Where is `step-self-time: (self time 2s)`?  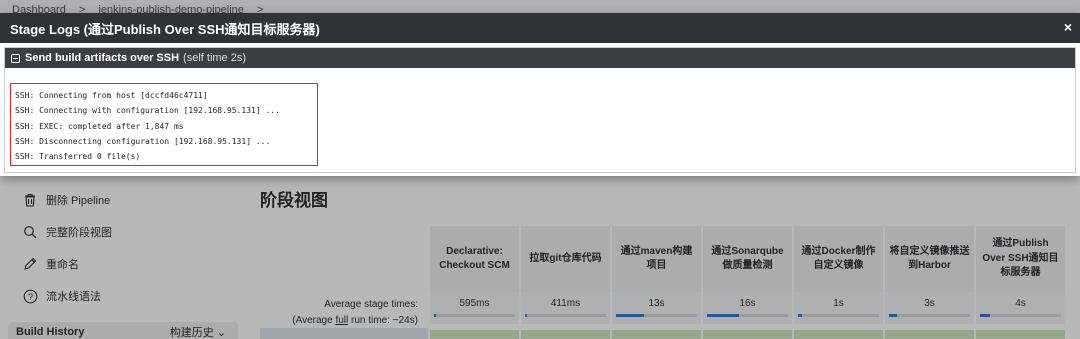
step-self-time: (self time 2s) is located at coordinates (215, 58).